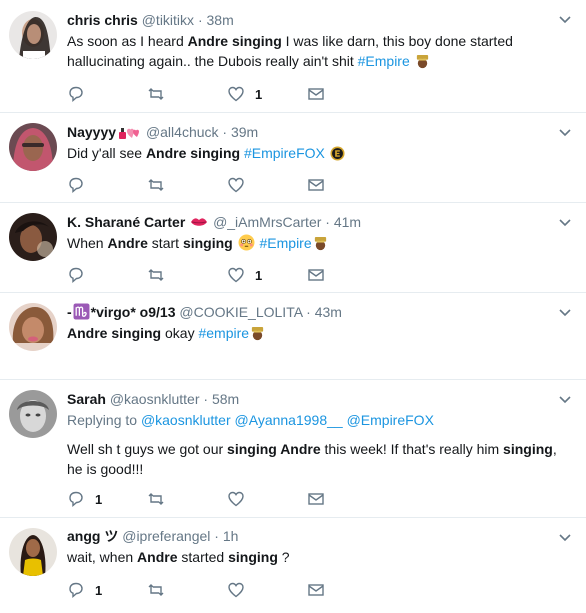 Image resolution: width=586 pixels, height=613 pixels. What do you see at coordinates (240, 312) in the screenshot?
I see `user-handle: @COOKIE_LOLITA` at bounding box center [240, 312].